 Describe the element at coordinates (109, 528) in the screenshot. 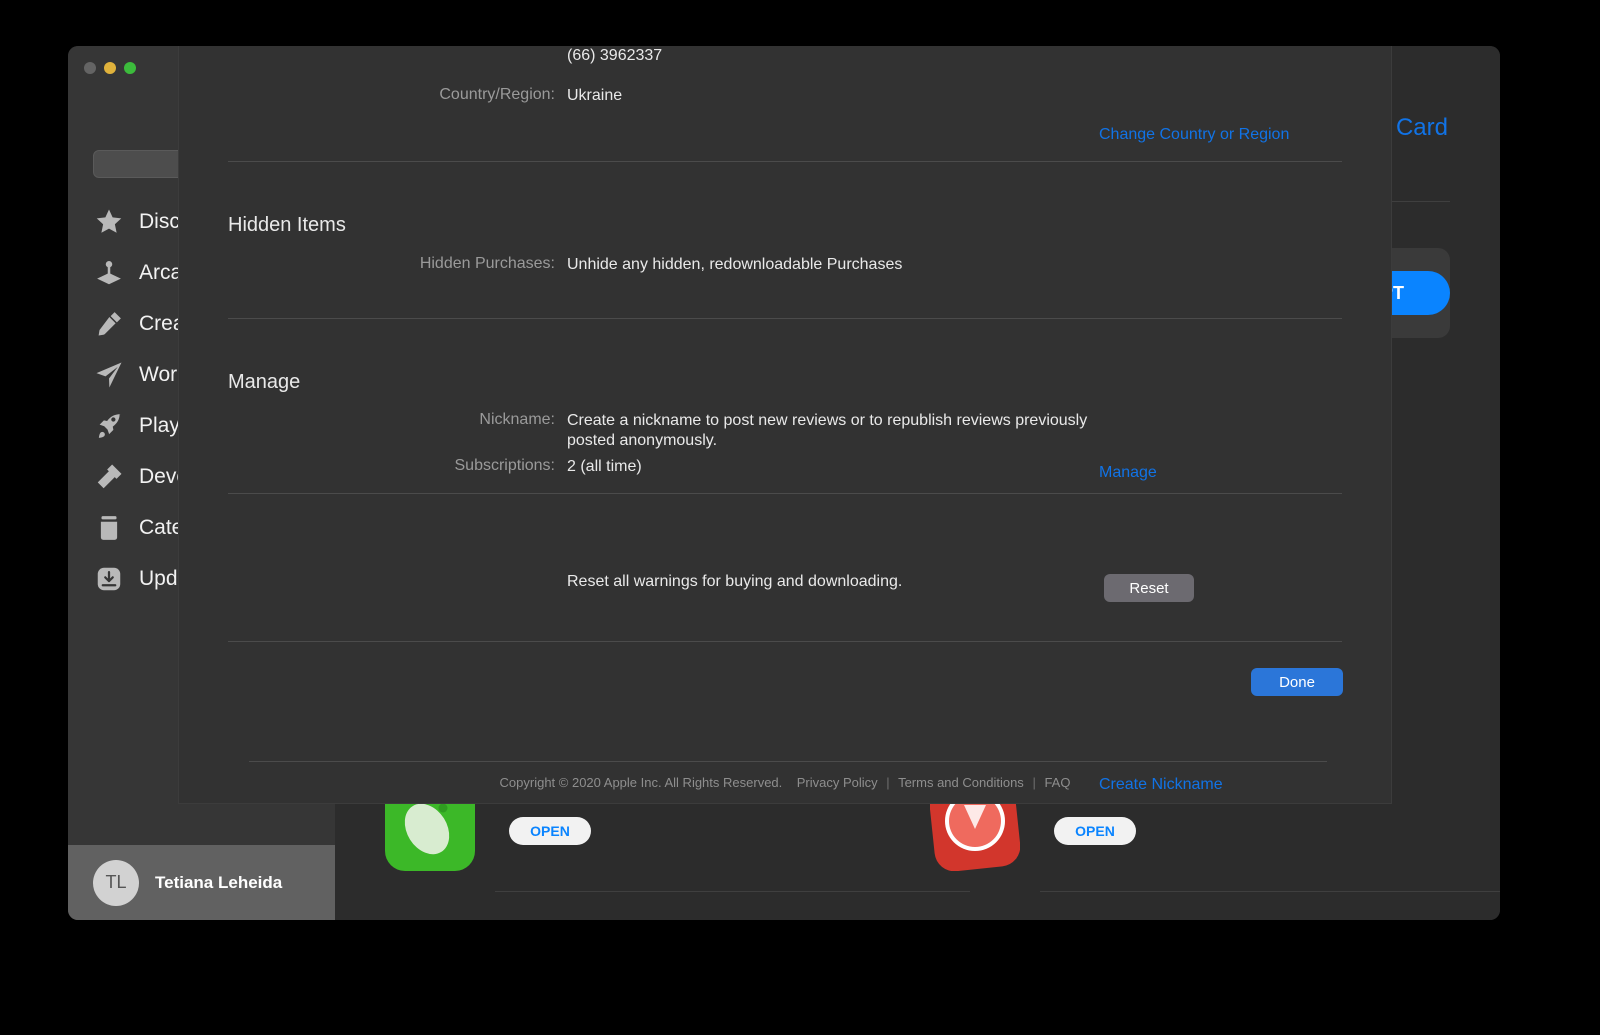

I see `jar-icon` at that location.